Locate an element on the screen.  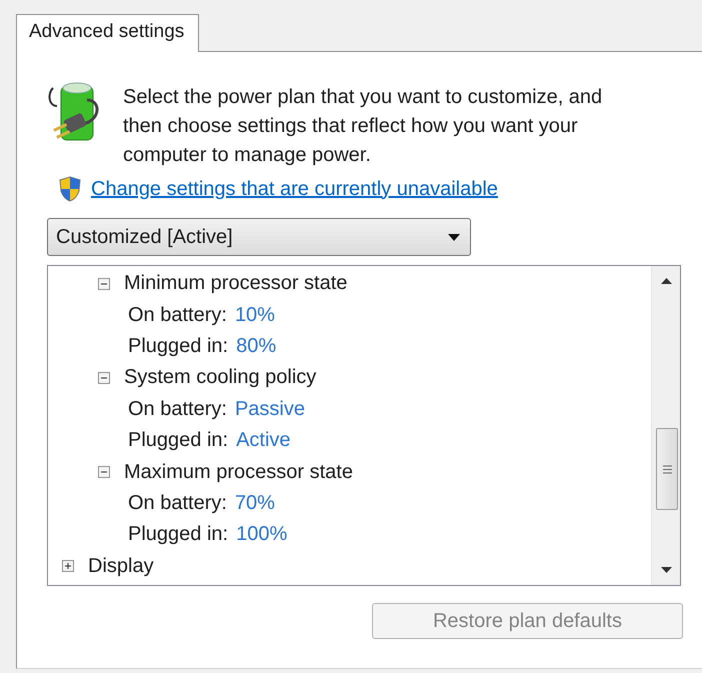
setting-value: 70% is located at coordinates (254, 503).